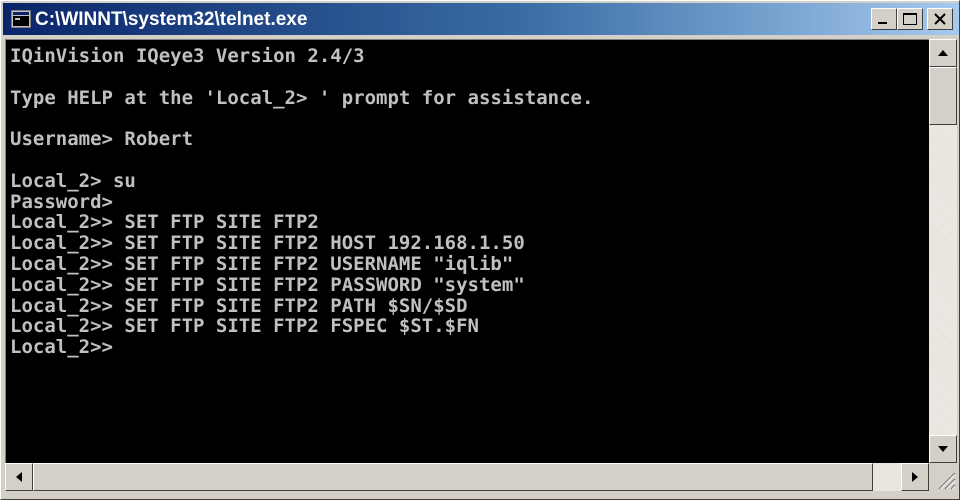 The image size is (960, 500). I want to click on close-icon, so click(940, 19).